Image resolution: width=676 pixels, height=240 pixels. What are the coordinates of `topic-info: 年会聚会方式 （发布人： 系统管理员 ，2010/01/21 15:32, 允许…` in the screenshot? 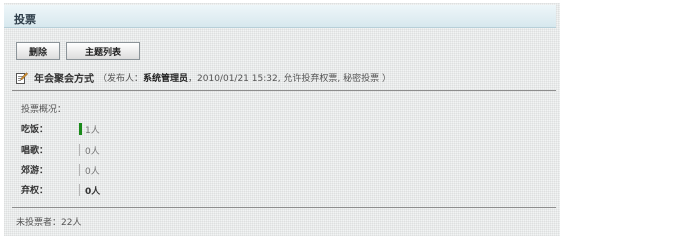 It's located at (203, 77).